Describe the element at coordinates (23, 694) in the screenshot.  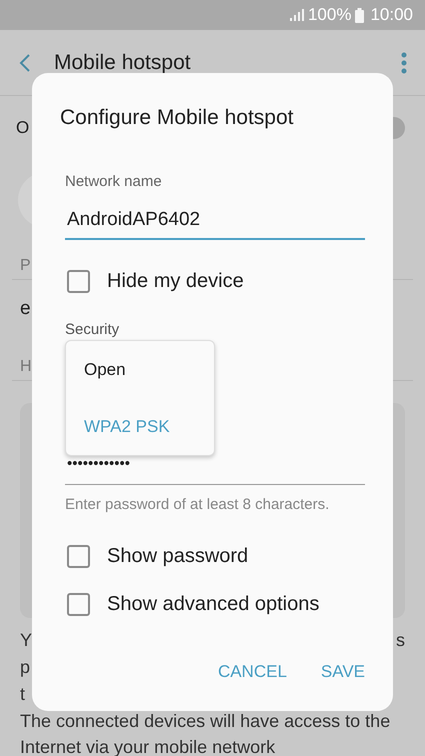
I see `paragraph-fragment: t` at that location.